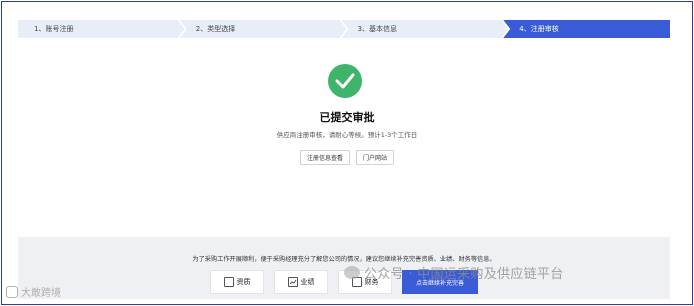 Image resolution: width=694 pixels, height=306 pixels. Describe the element at coordinates (243, 282) in the screenshot. I see `card-label: 资质` at that location.